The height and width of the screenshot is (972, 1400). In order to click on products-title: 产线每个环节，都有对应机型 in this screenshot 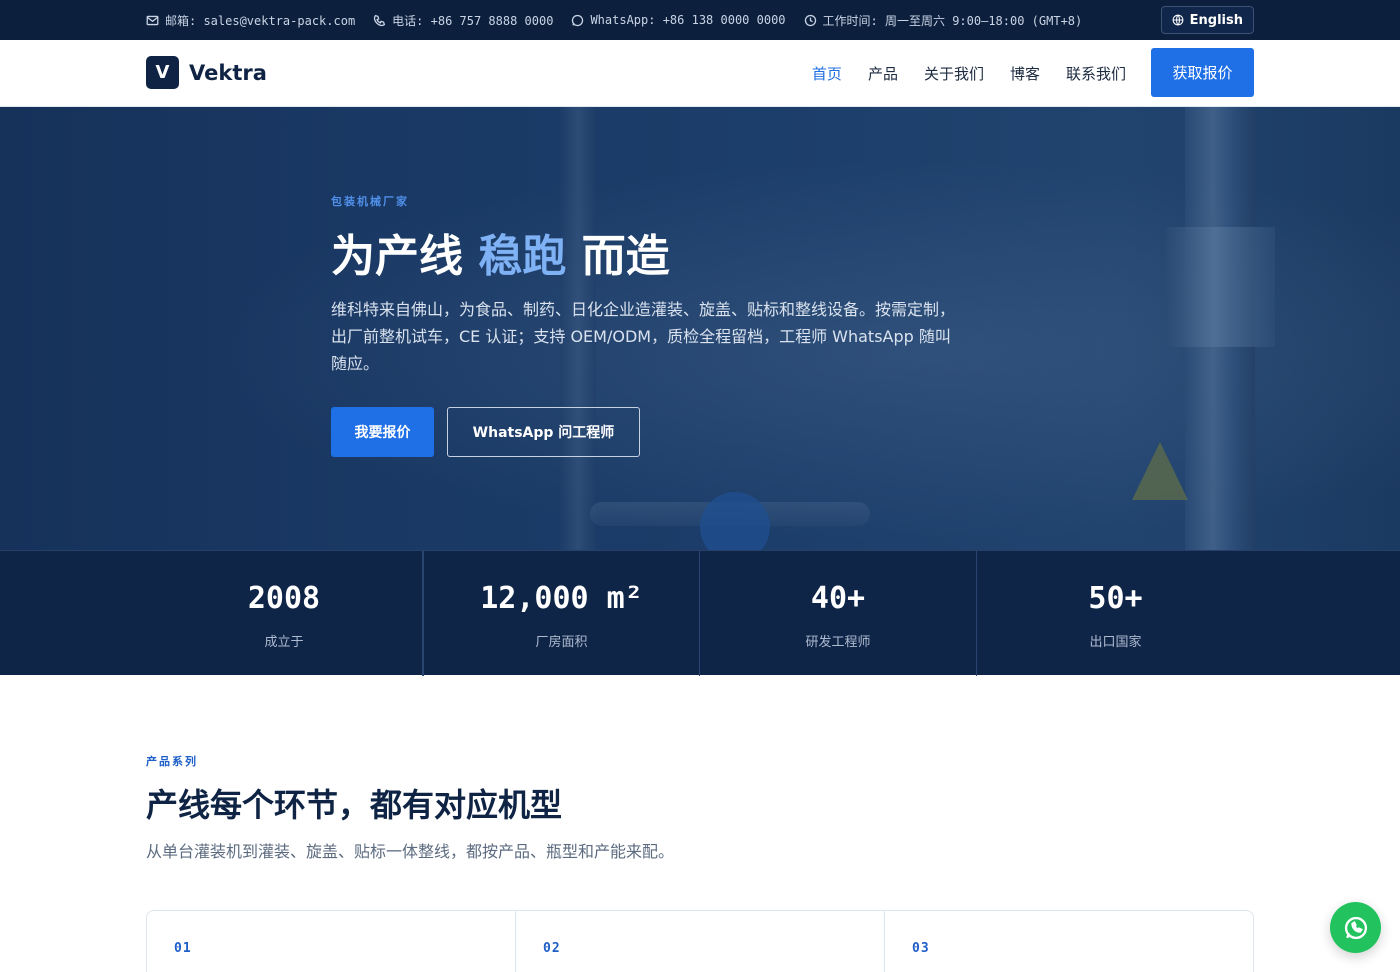, I will do `click(354, 805)`.